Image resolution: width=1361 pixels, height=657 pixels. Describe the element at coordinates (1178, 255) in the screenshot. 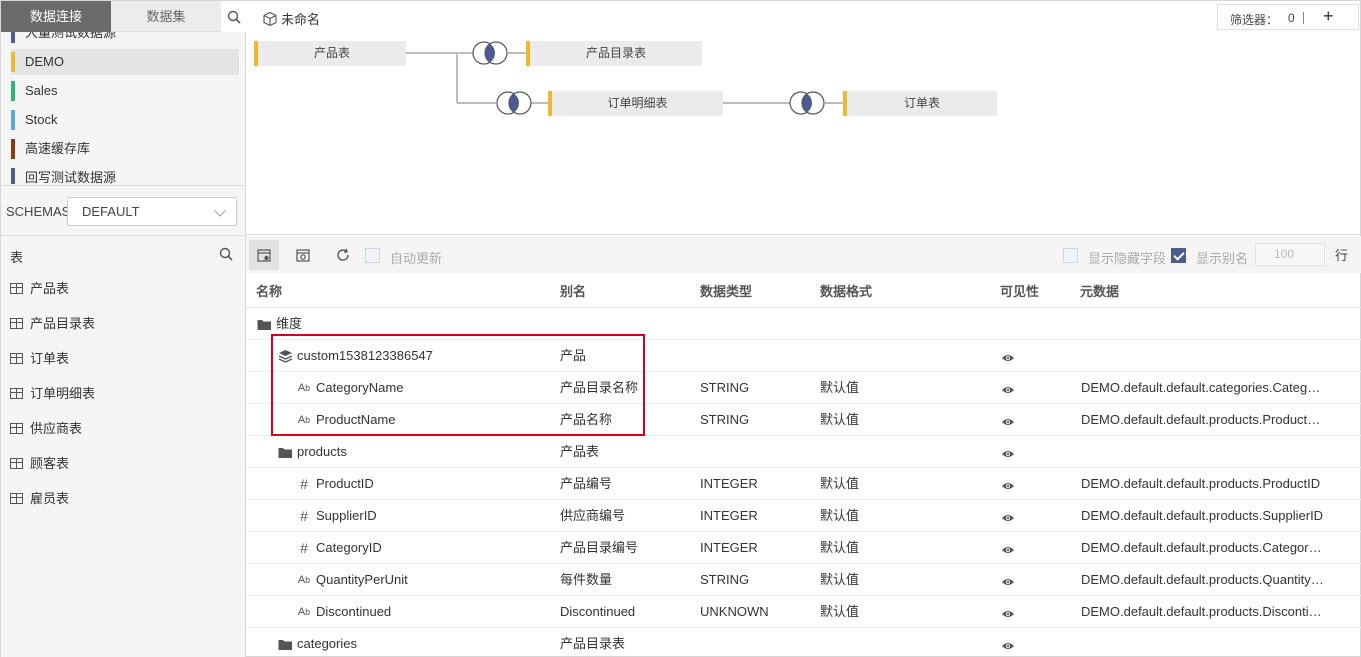

I see `show-alias-checkbox` at that location.